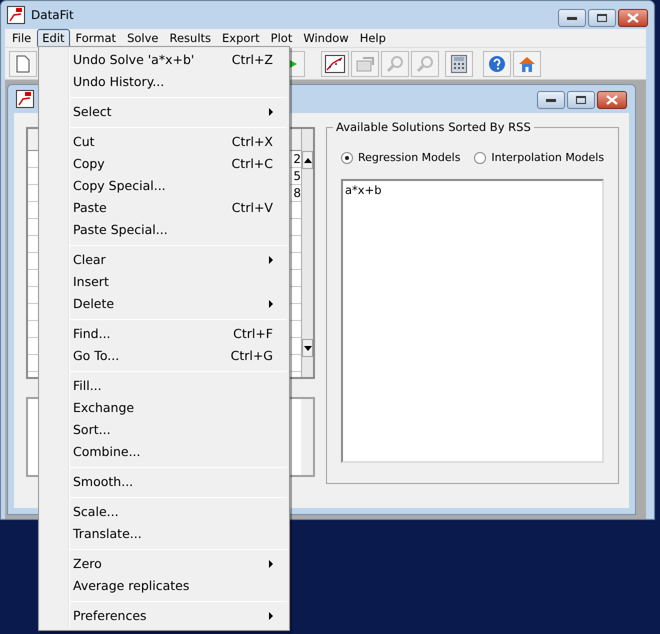  I want to click on menu-item: Go To... Ctrl+G, so click(164, 356).